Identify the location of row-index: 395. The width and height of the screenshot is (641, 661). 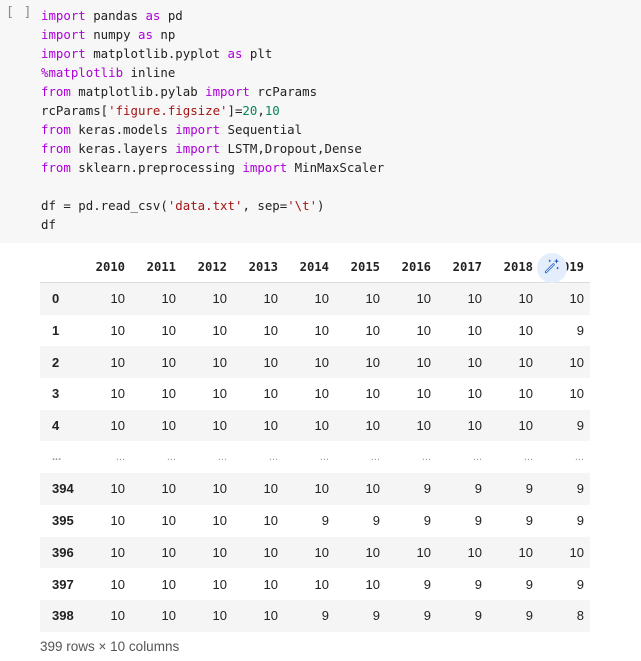
(63, 521).